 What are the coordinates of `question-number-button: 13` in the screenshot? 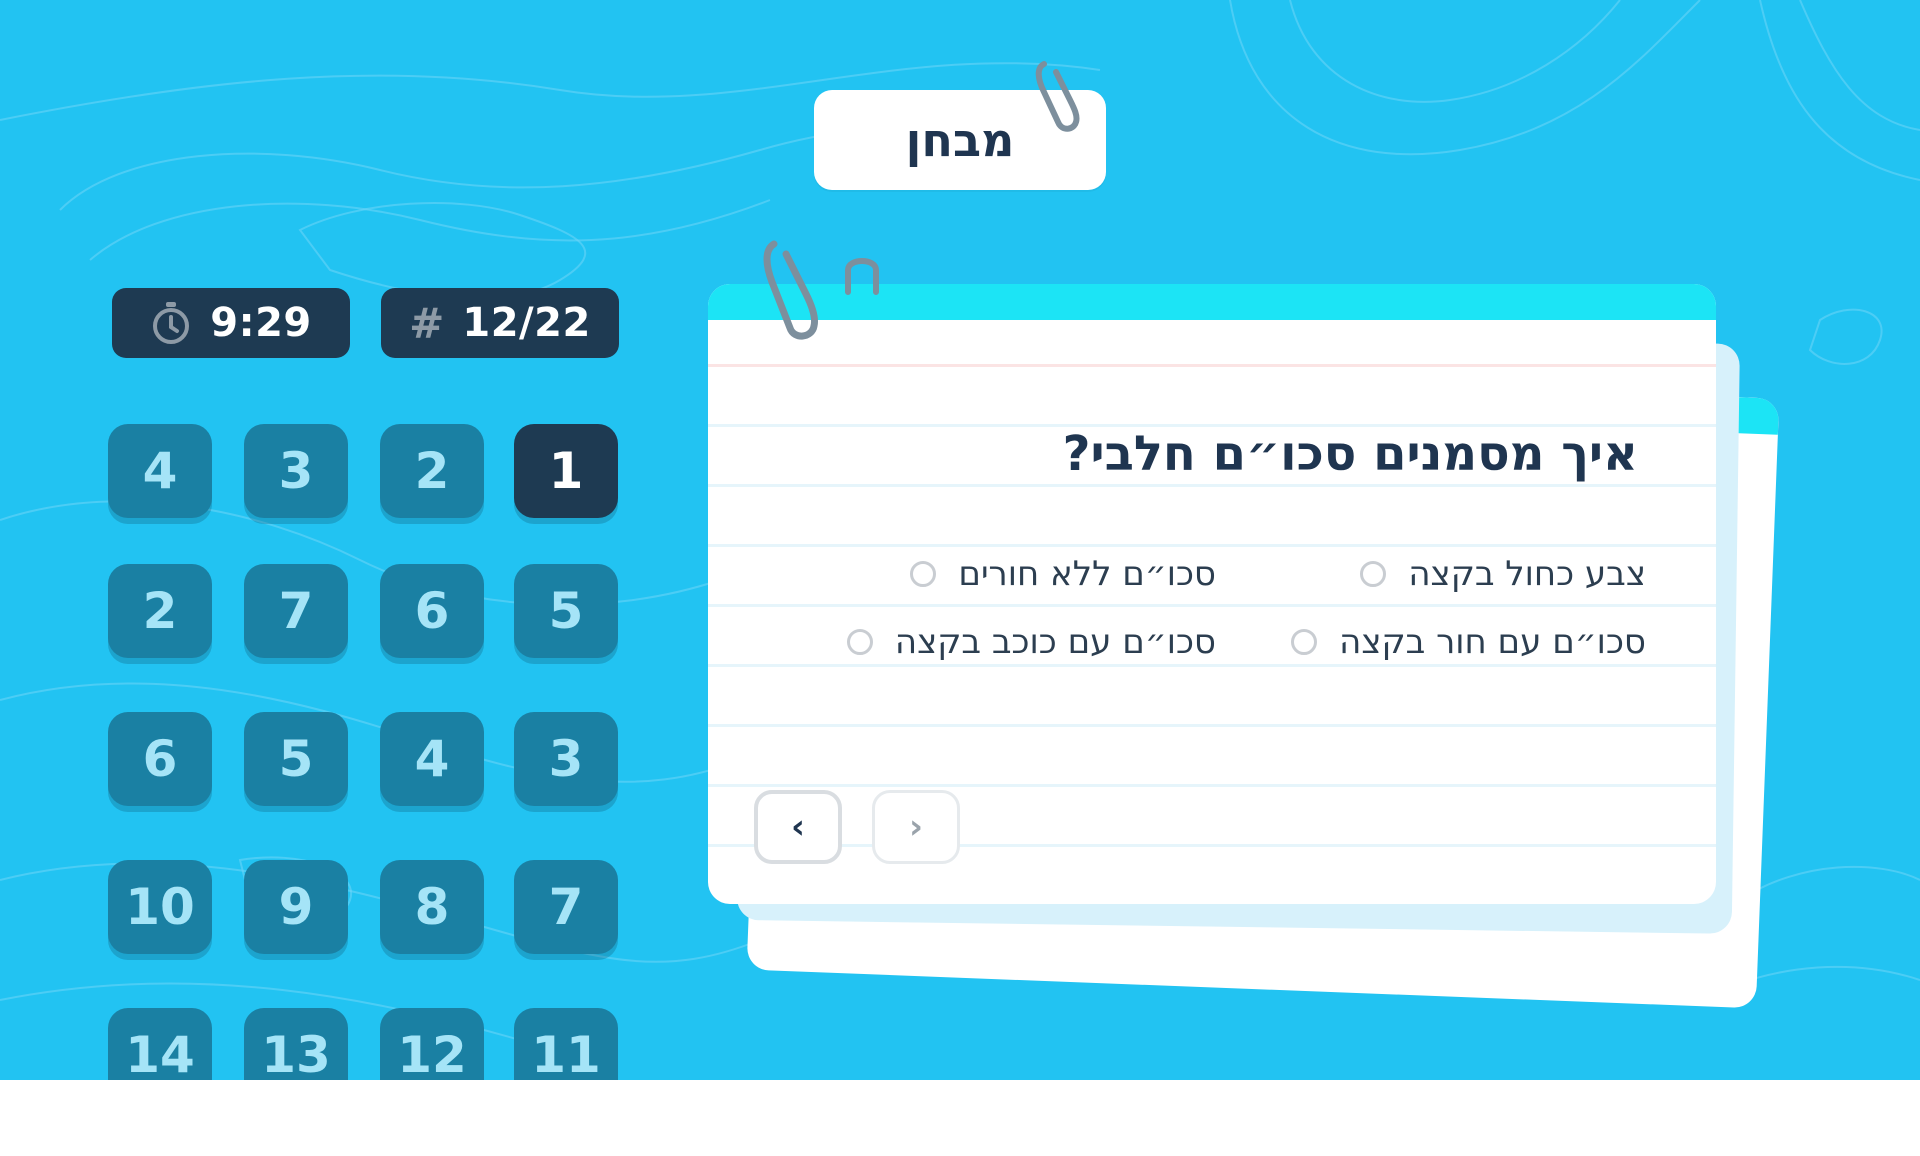 It's located at (296, 1044).